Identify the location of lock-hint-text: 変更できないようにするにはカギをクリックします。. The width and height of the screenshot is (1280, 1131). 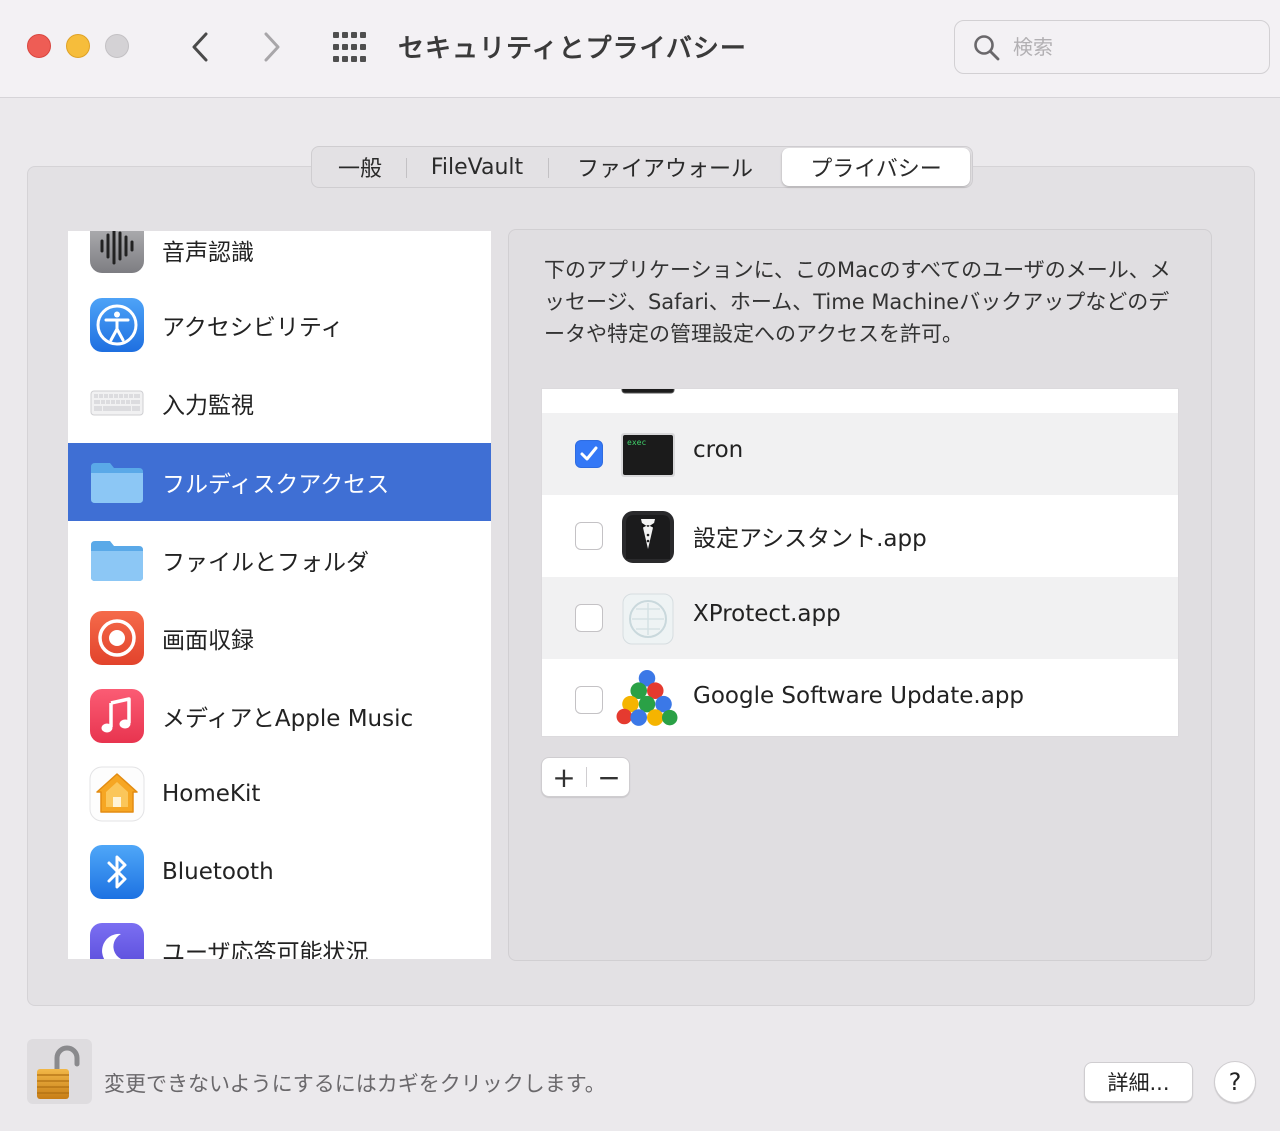
(355, 1084).